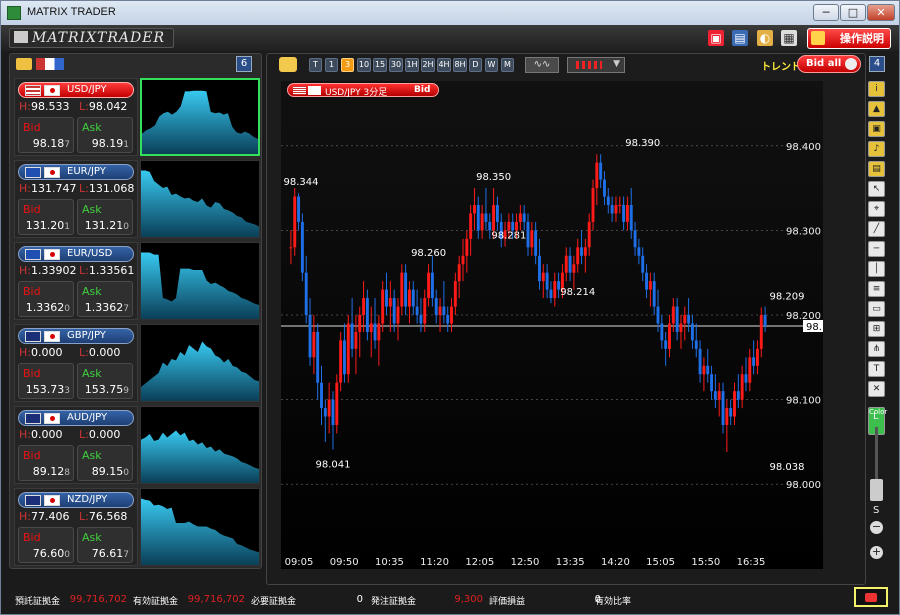 Image resolution: width=900 pixels, height=615 pixels. I want to click on toolbox-icon: ▣, so click(716, 38).